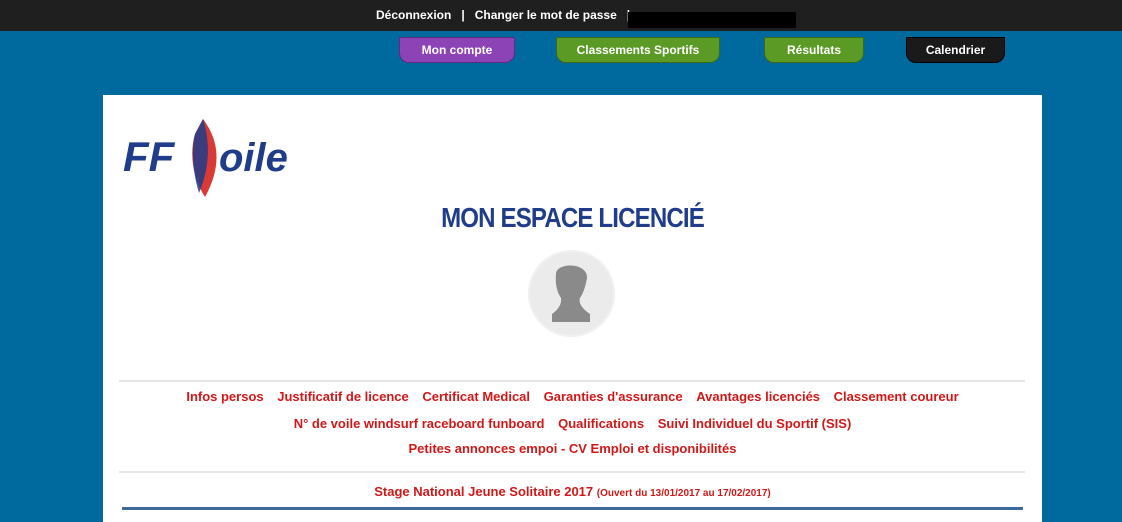  I want to click on stage-dates: (Ouvert du 13/01/2017 au 17/02/2017), so click(683, 493).